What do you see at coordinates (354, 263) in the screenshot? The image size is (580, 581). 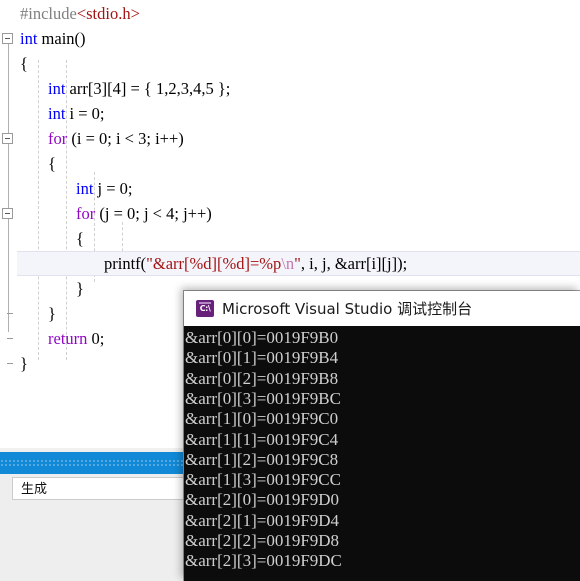 I see `code-token: , i, j, &arr[i][j]);` at bounding box center [354, 263].